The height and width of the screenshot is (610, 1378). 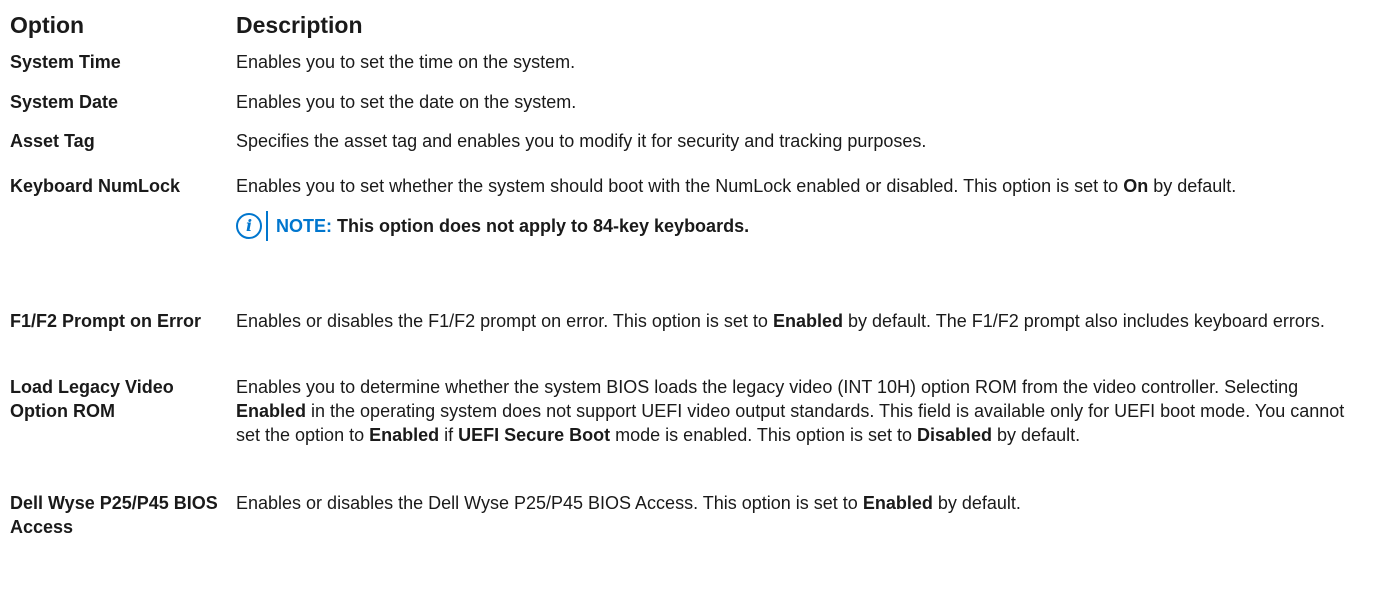 I want to click on option-name: Dell Wyse P25/P45 BIOS Access, so click(x=114, y=515).